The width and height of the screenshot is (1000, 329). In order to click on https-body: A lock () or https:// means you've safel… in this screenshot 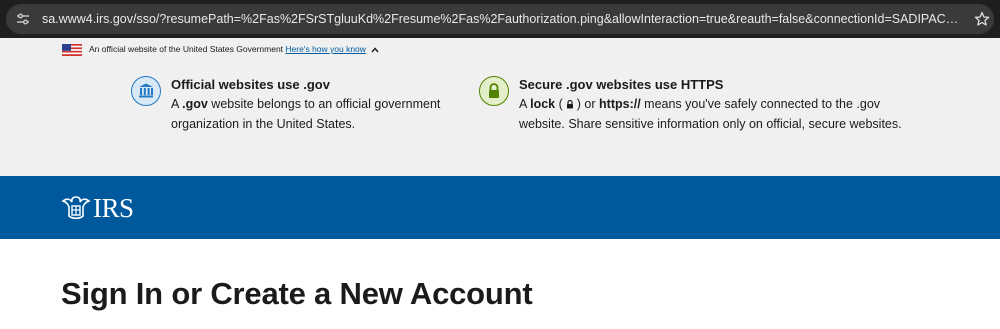, I will do `click(710, 114)`.